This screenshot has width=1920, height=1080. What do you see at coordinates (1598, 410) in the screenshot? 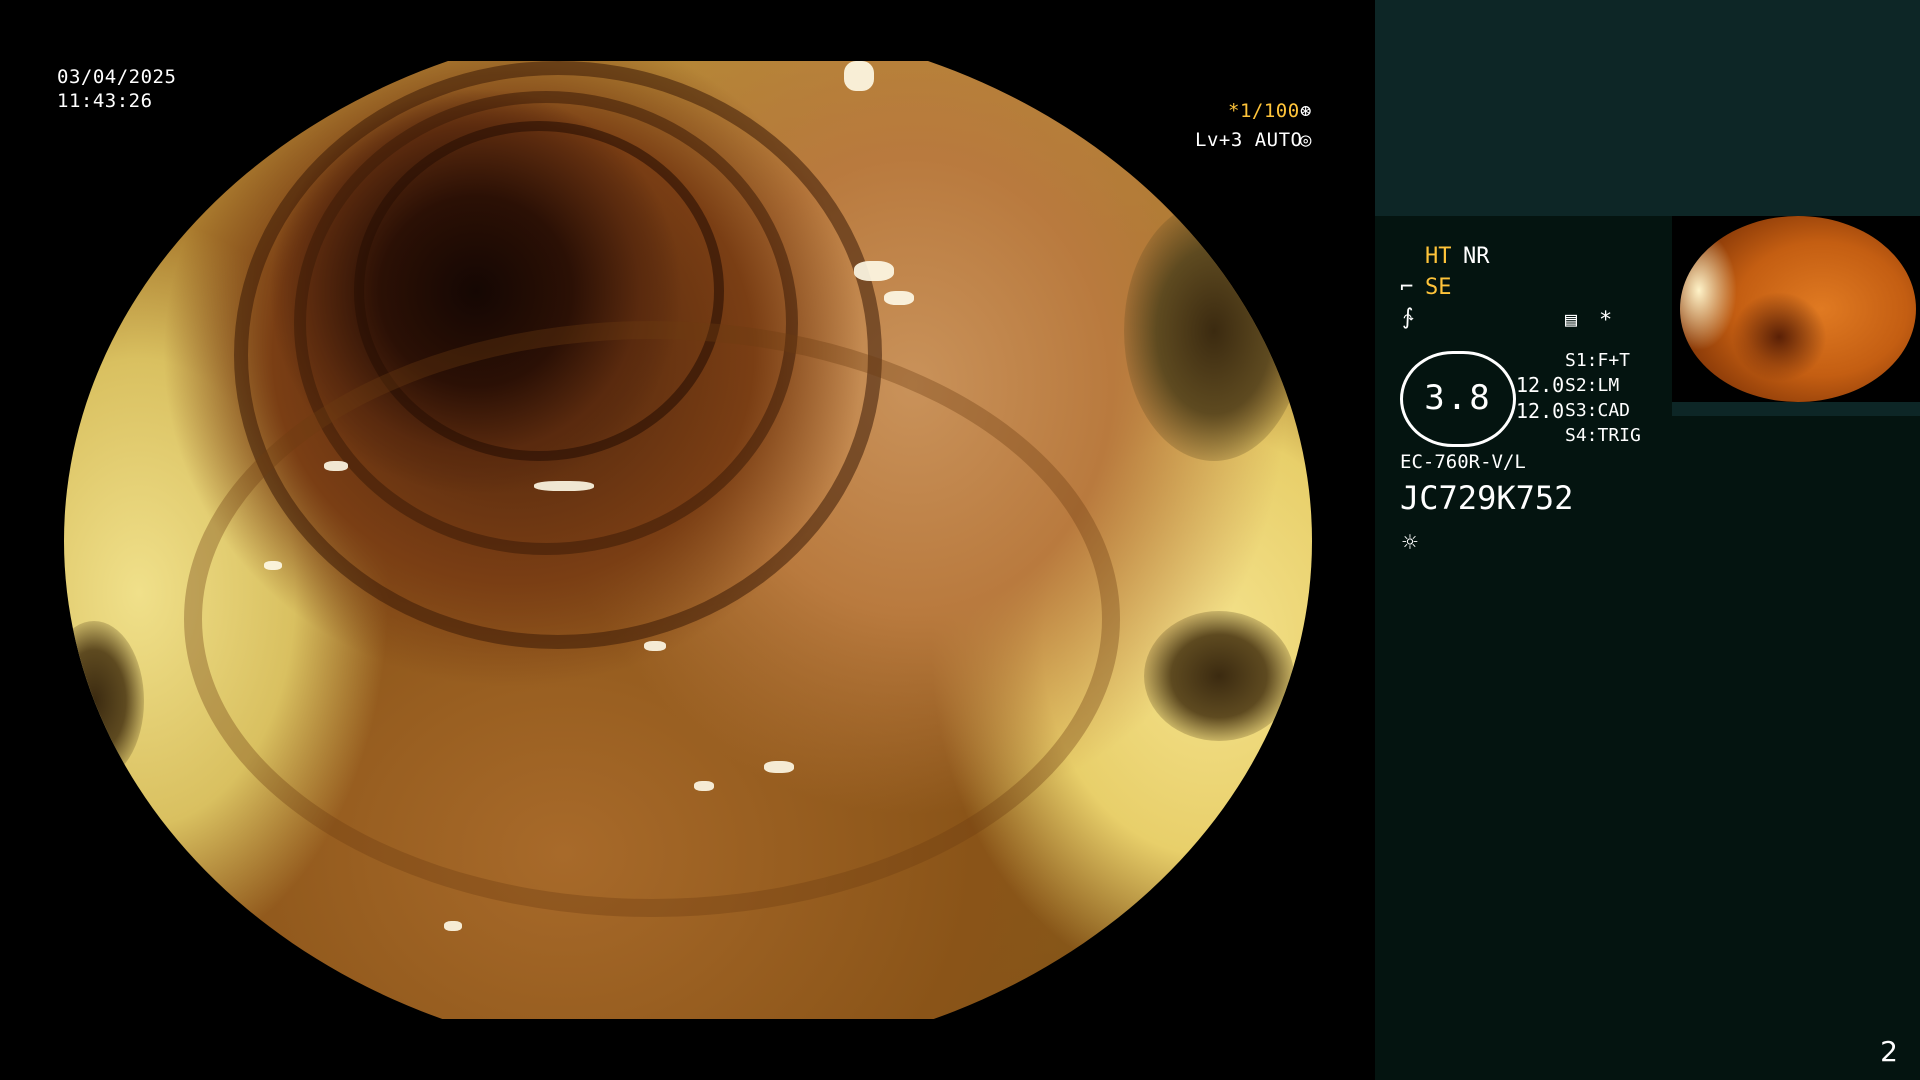
I see `setting-s3: S3:CAD` at bounding box center [1598, 410].